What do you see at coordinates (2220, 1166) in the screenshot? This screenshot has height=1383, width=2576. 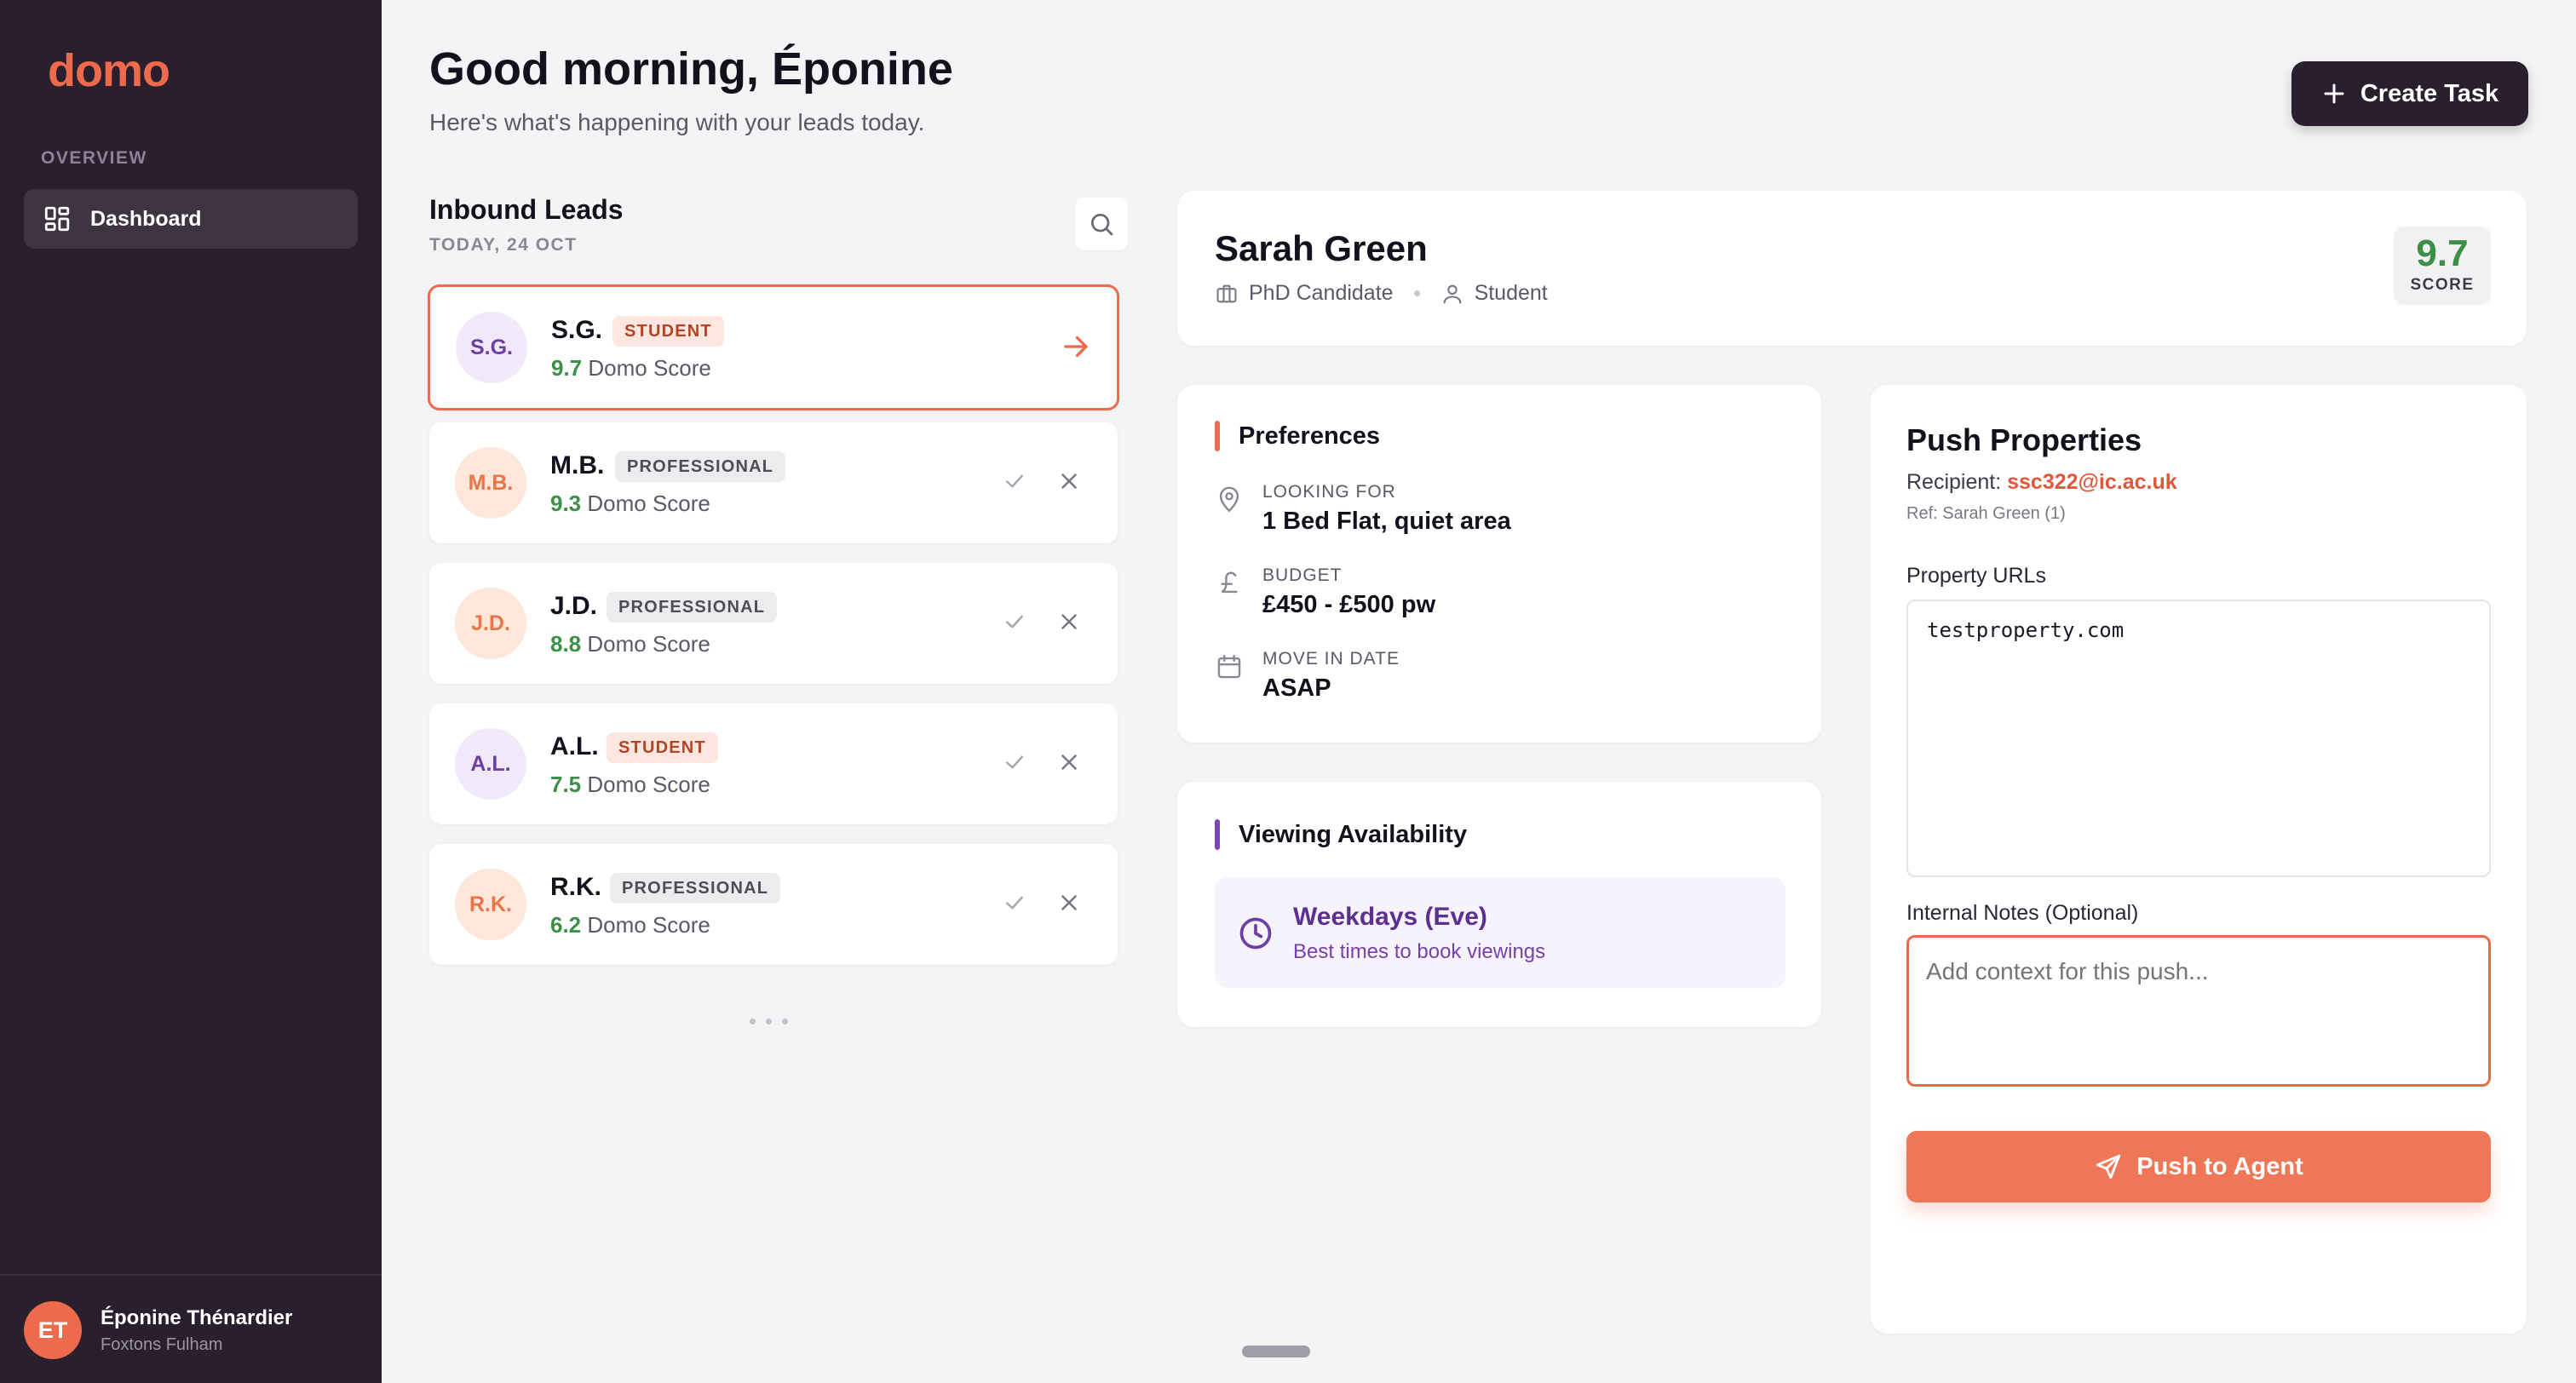 I see `push-to-agent-label: Push to Agent` at bounding box center [2220, 1166].